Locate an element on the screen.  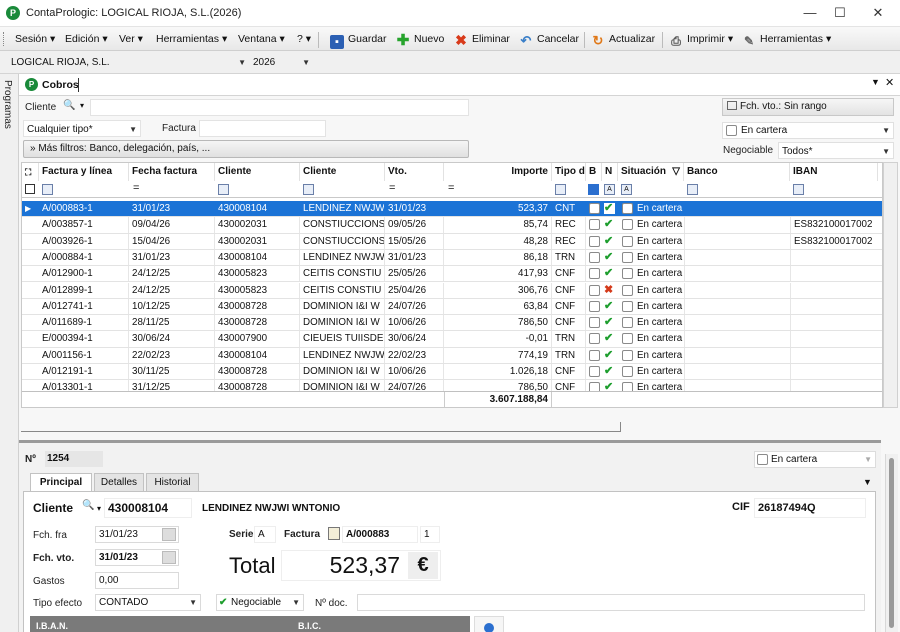
imprimir-button: ⎙ Imprimir ▾ is located at coordinates (701, 39).